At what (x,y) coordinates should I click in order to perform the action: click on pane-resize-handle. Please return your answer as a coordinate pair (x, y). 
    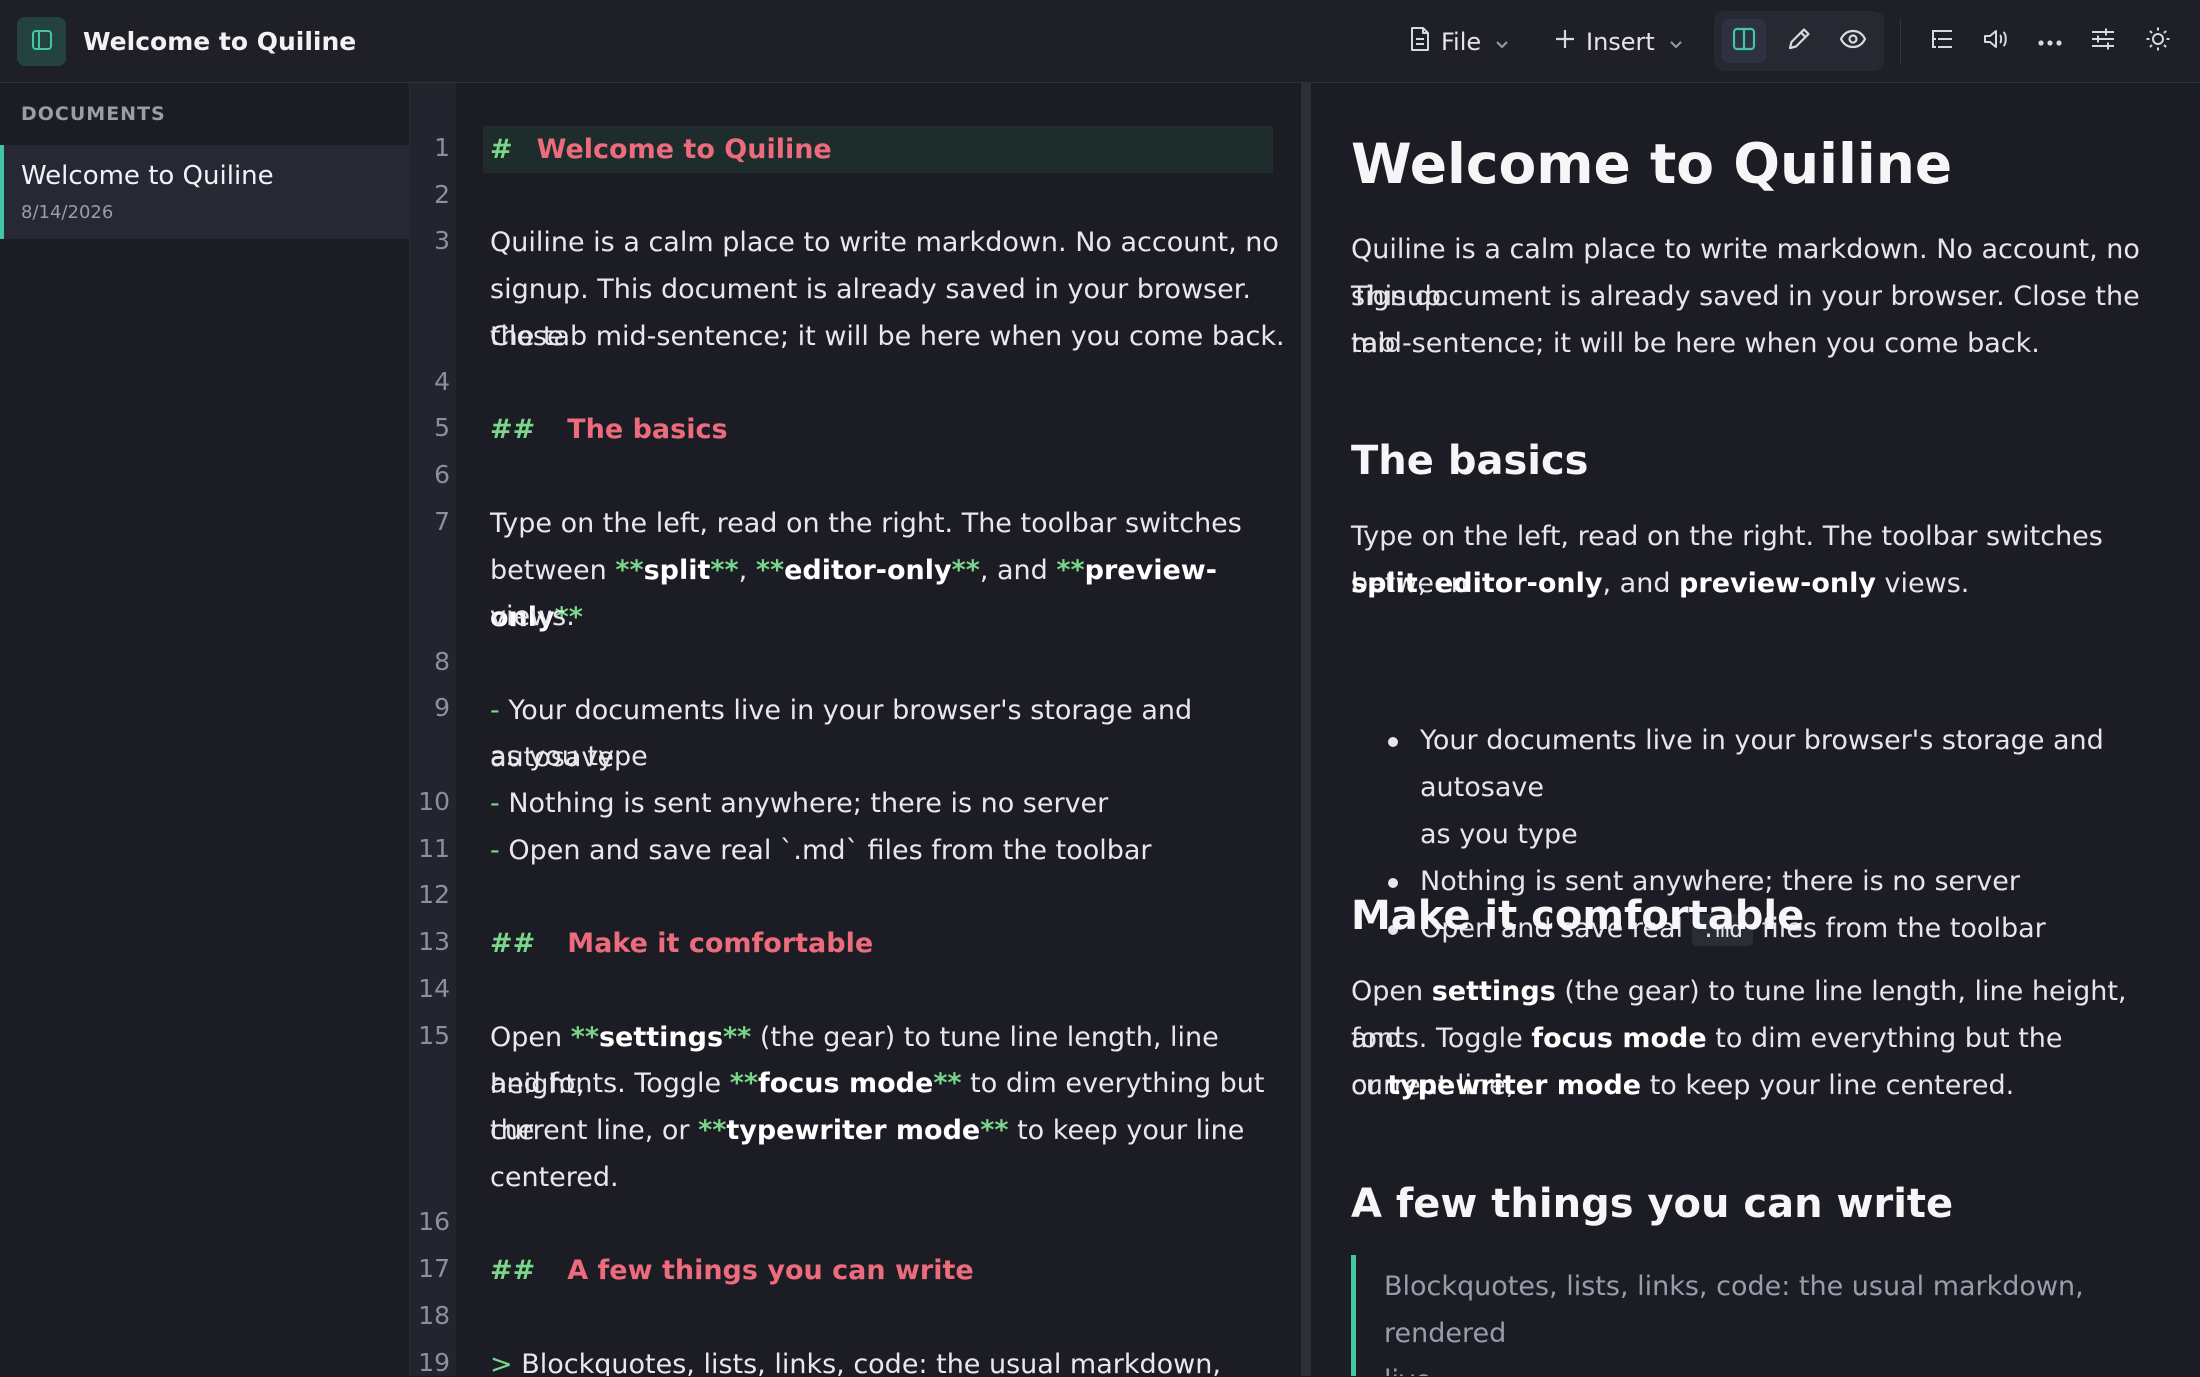
    Looking at the image, I should click on (1306, 729).